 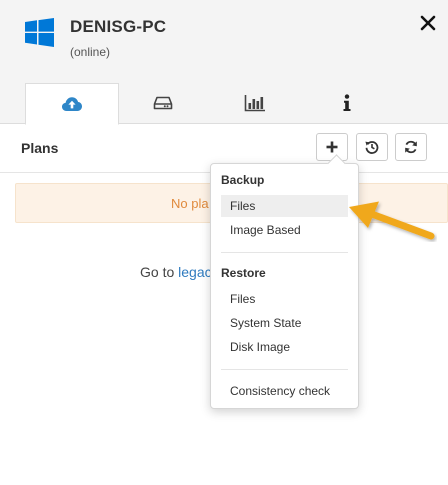 What do you see at coordinates (243, 180) in the screenshot?
I see `backup-header: Backup` at bounding box center [243, 180].